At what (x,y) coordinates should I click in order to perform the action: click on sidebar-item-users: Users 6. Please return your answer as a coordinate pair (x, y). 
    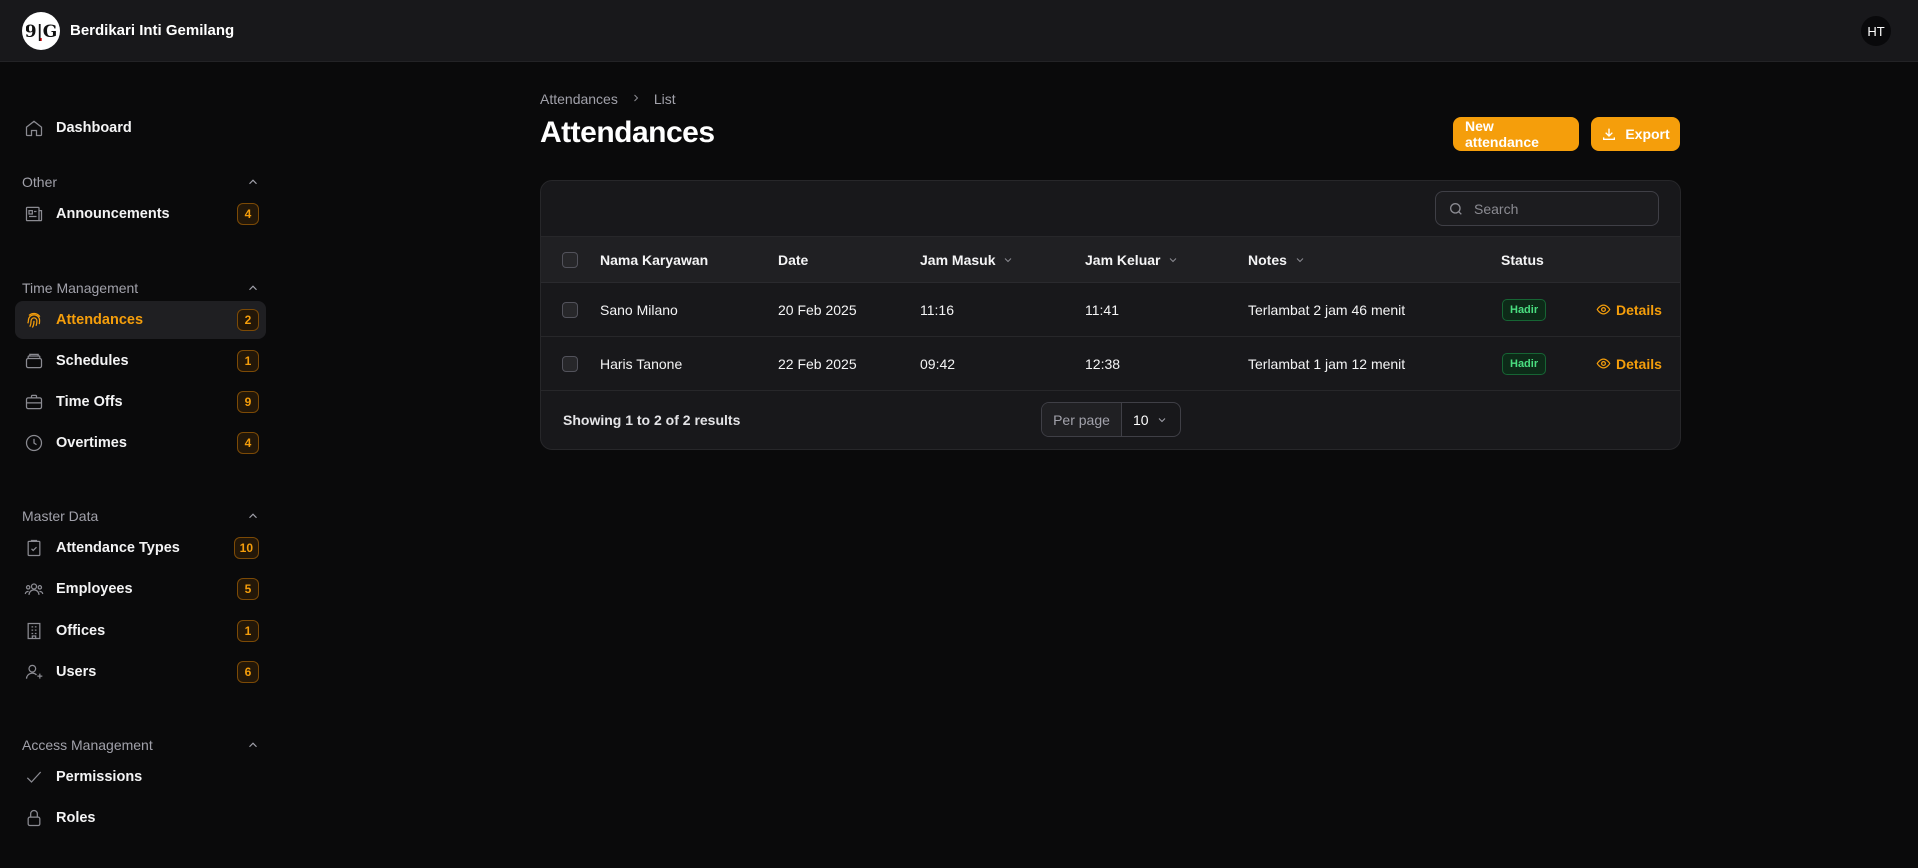
    Looking at the image, I should click on (140, 672).